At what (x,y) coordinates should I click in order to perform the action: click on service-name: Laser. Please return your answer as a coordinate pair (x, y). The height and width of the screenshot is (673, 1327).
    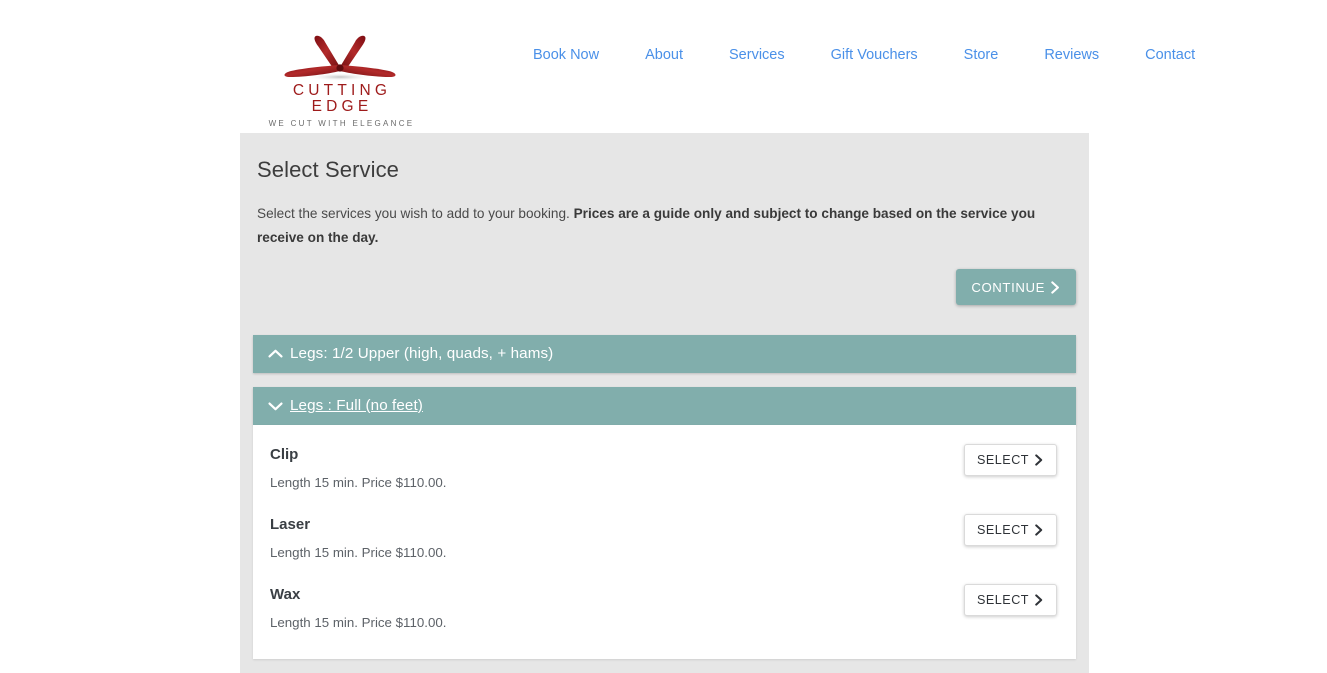
    Looking at the image, I should click on (290, 524).